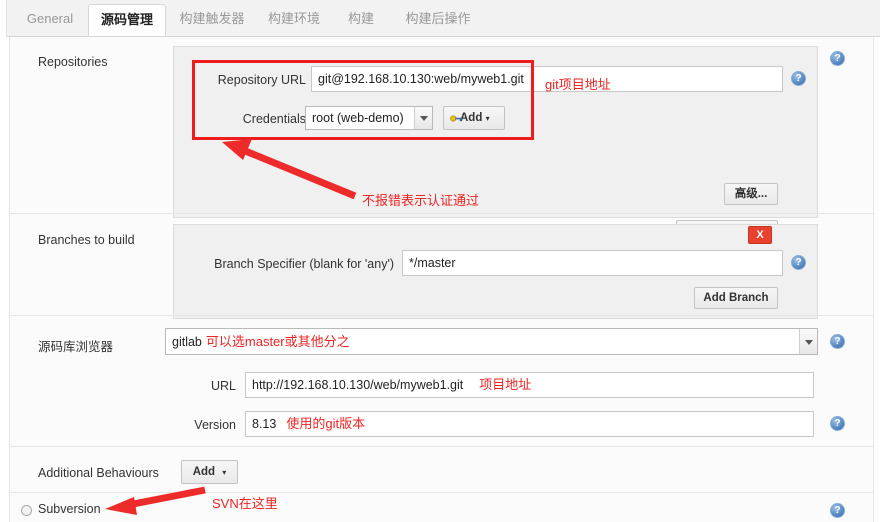 The image size is (880, 522). What do you see at coordinates (441, 492) in the screenshot?
I see `divider-additional` at bounding box center [441, 492].